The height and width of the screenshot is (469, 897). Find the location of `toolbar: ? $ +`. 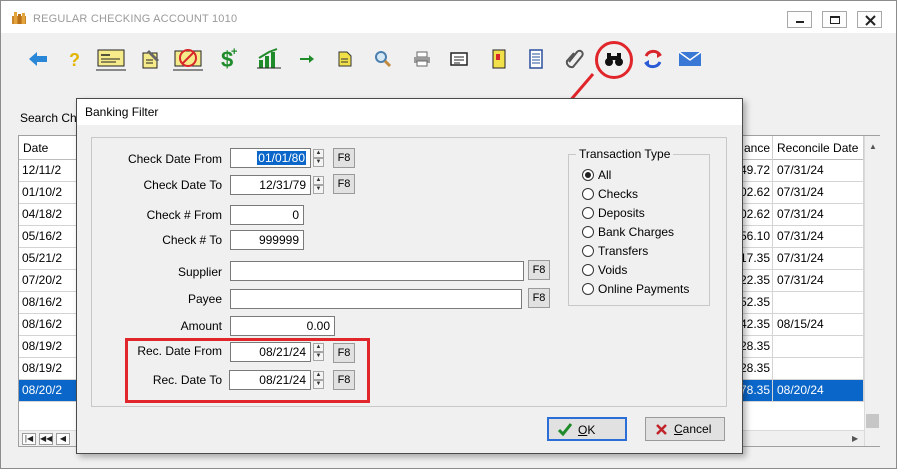

toolbar: ? $ + is located at coordinates (448, 61).